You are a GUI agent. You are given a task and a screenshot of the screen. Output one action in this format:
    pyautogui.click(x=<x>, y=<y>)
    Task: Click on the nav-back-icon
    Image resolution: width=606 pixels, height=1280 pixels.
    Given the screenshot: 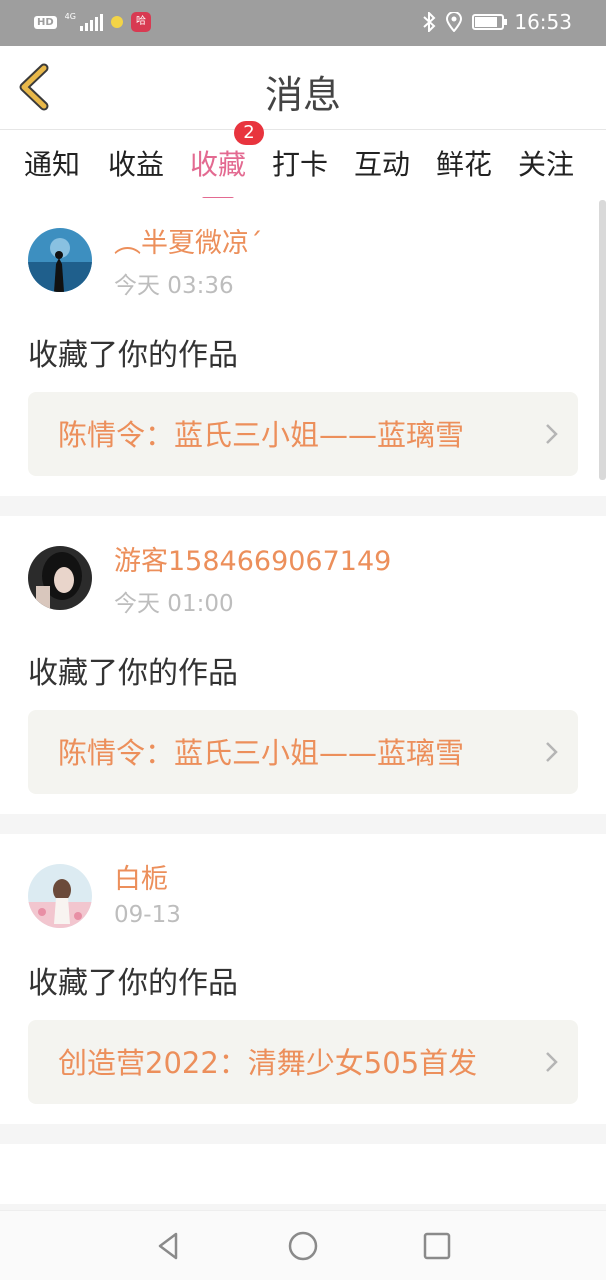 What is the action you would take?
    pyautogui.click(x=169, y=1246)
    